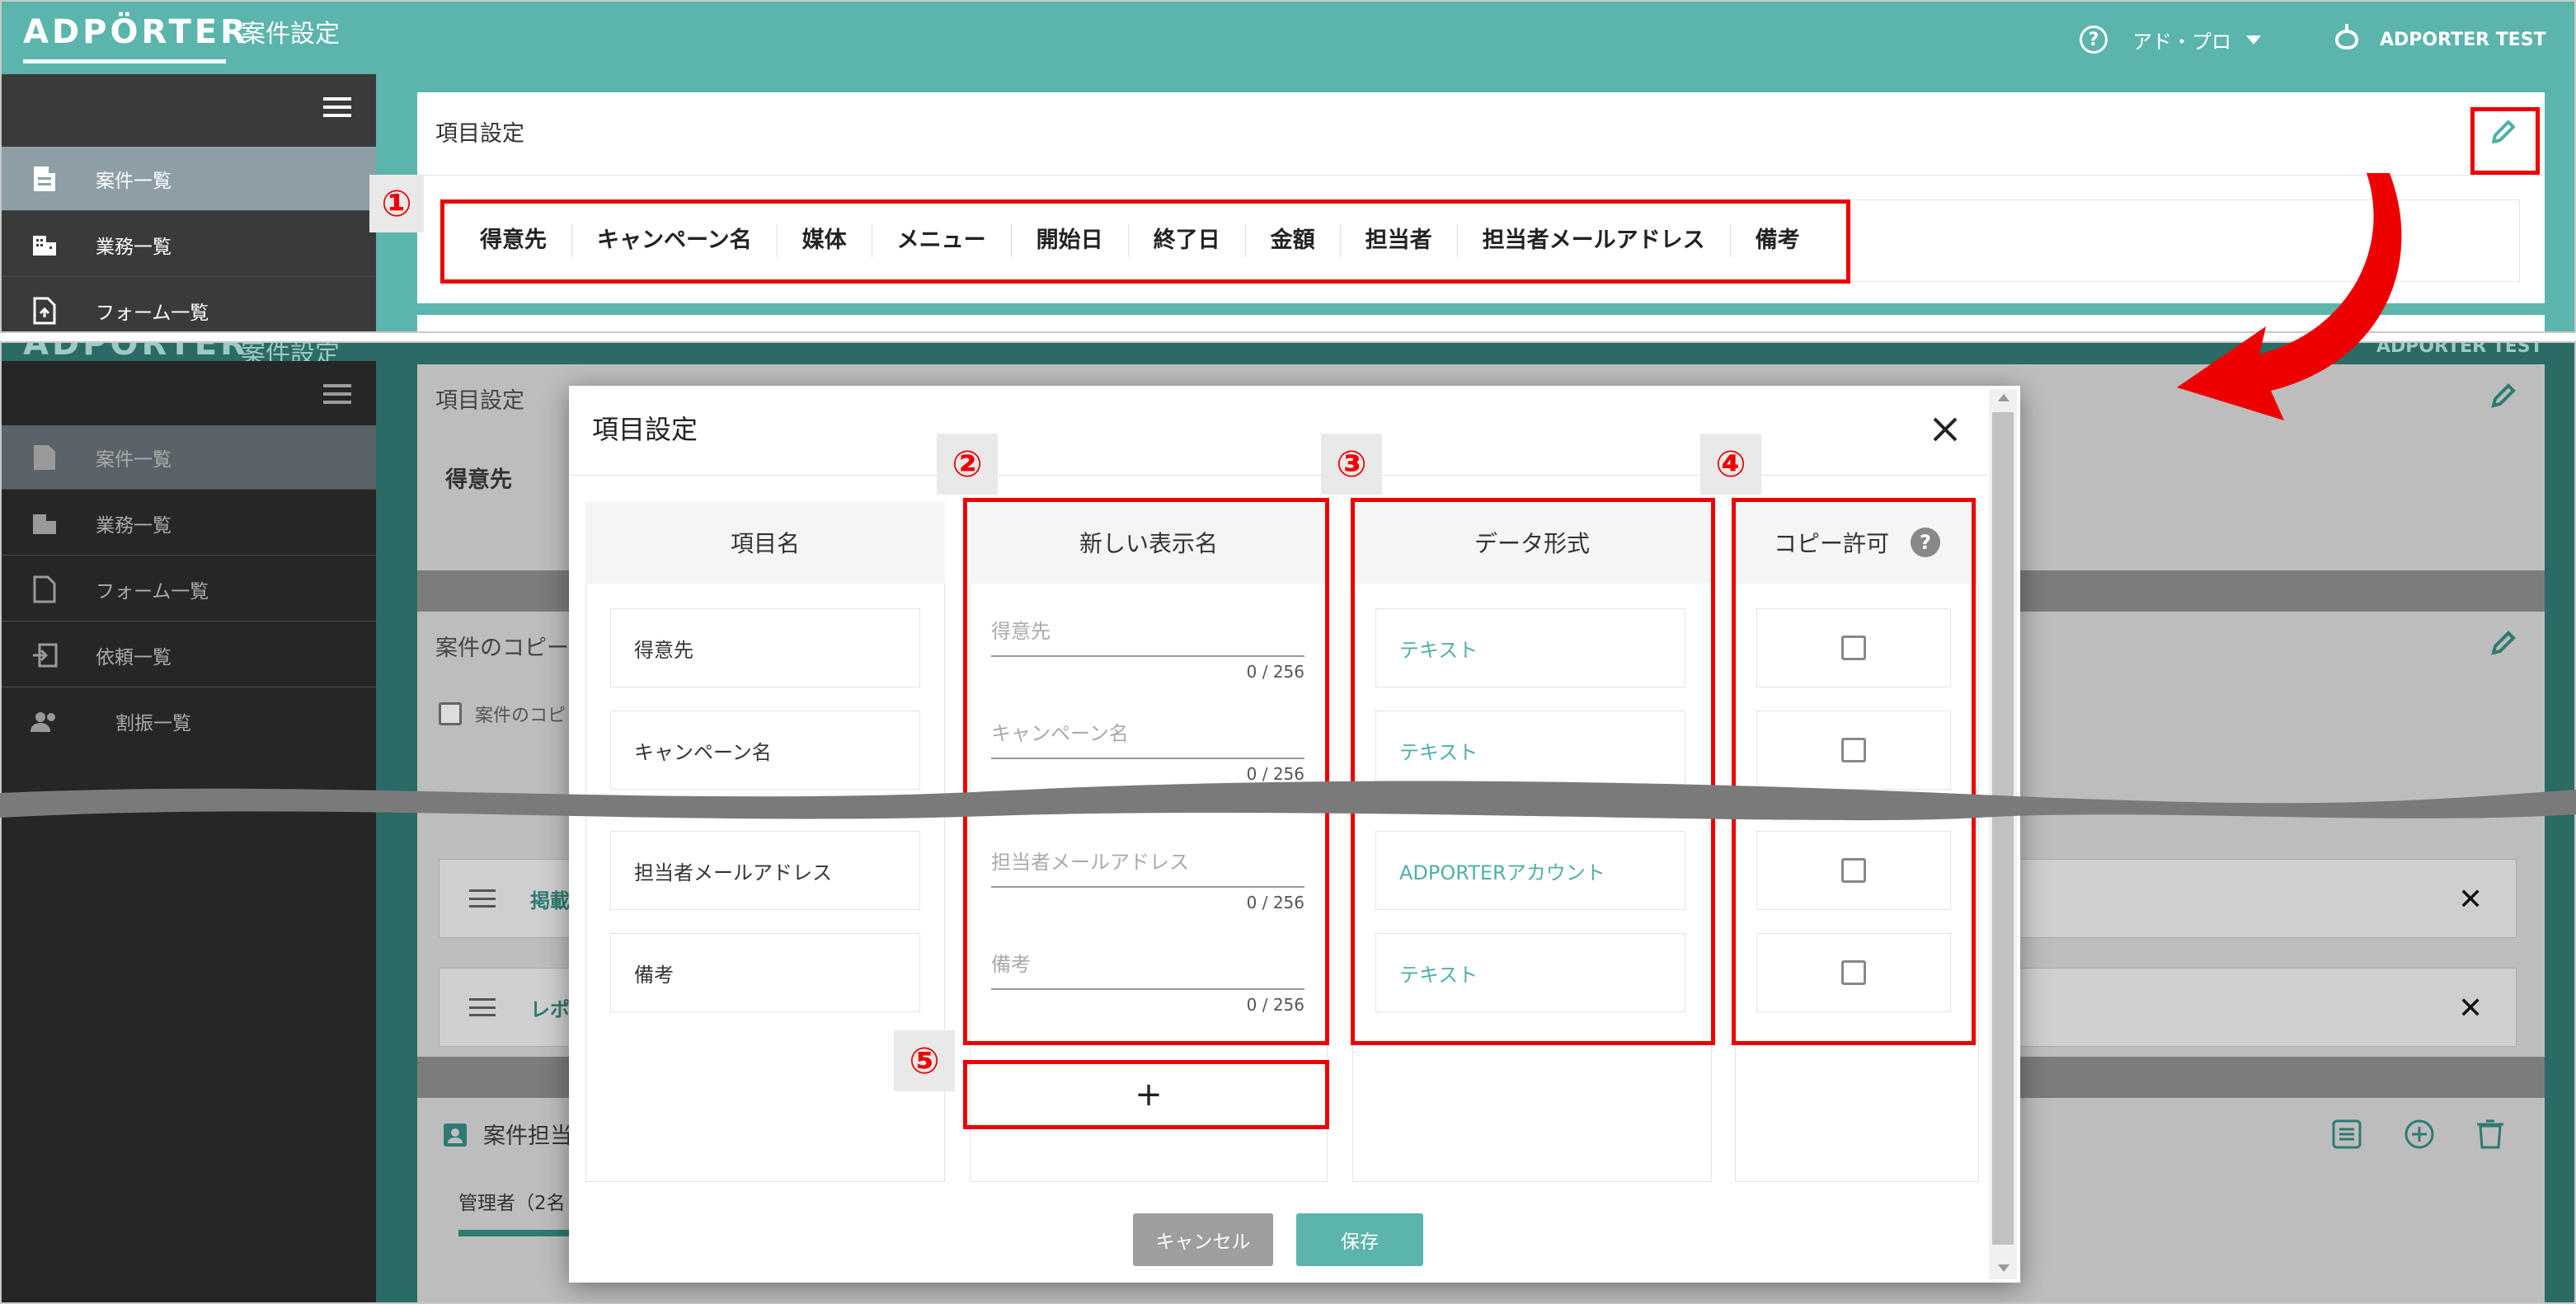 This screenshot has width=2576, height=1304. I want to click on marker-5: ⑤, so click(924, 1060).